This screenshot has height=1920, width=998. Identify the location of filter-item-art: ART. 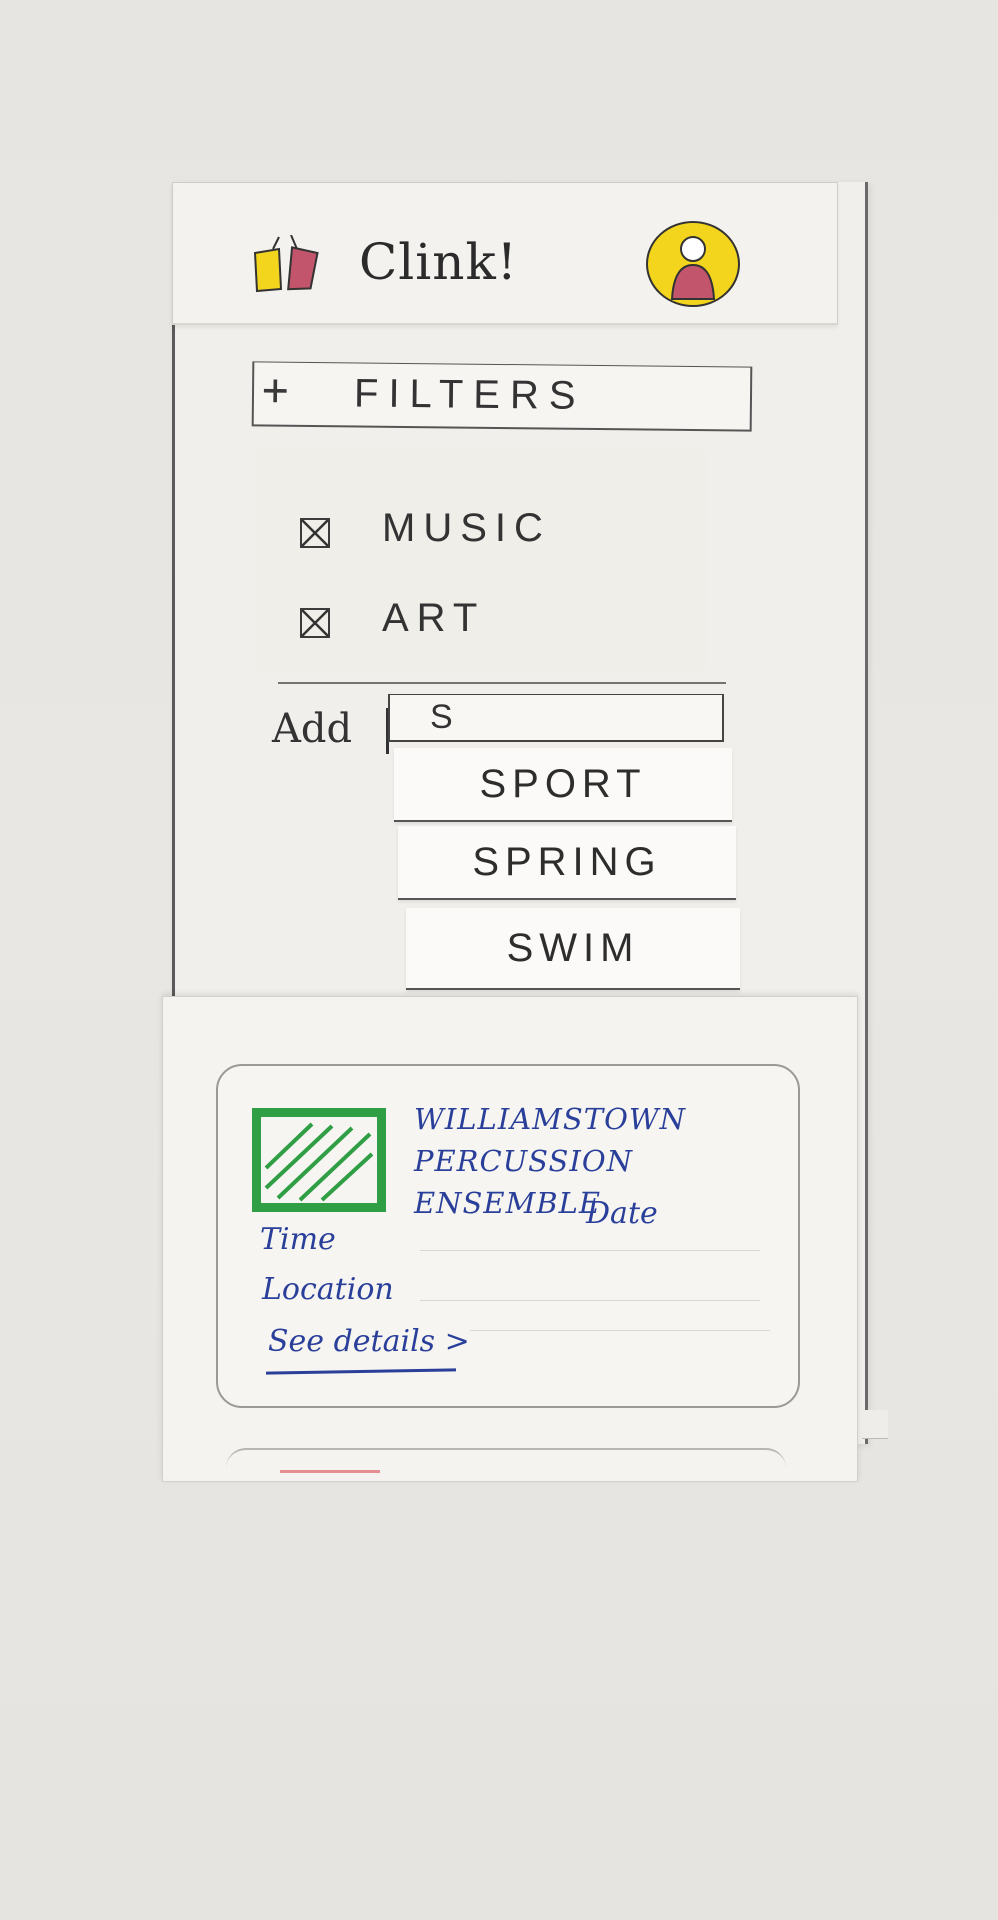
(476, 620).